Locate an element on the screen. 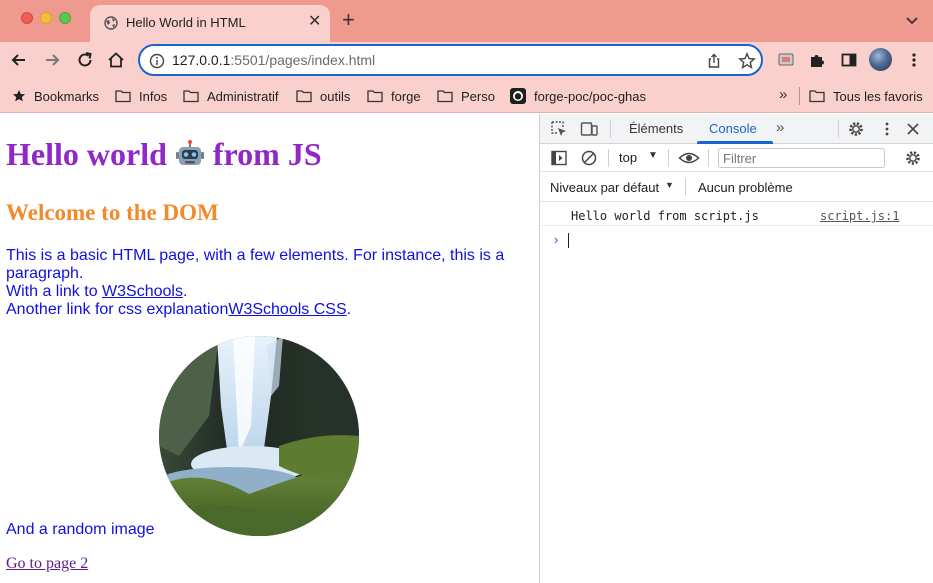 Image resolution: width=933 pixels, height=583 pixels. cast-extension-icon is located at coordinates (786, 60).